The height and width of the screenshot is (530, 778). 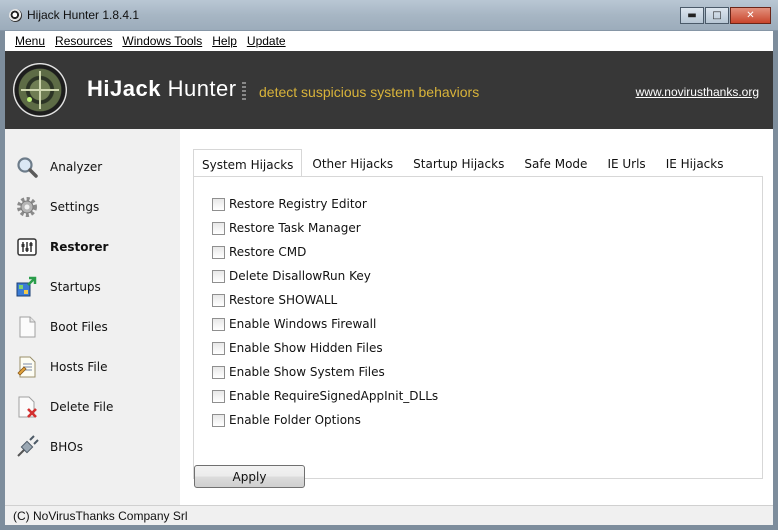 I want to click on gear-icon, so click(x=27, y=207).